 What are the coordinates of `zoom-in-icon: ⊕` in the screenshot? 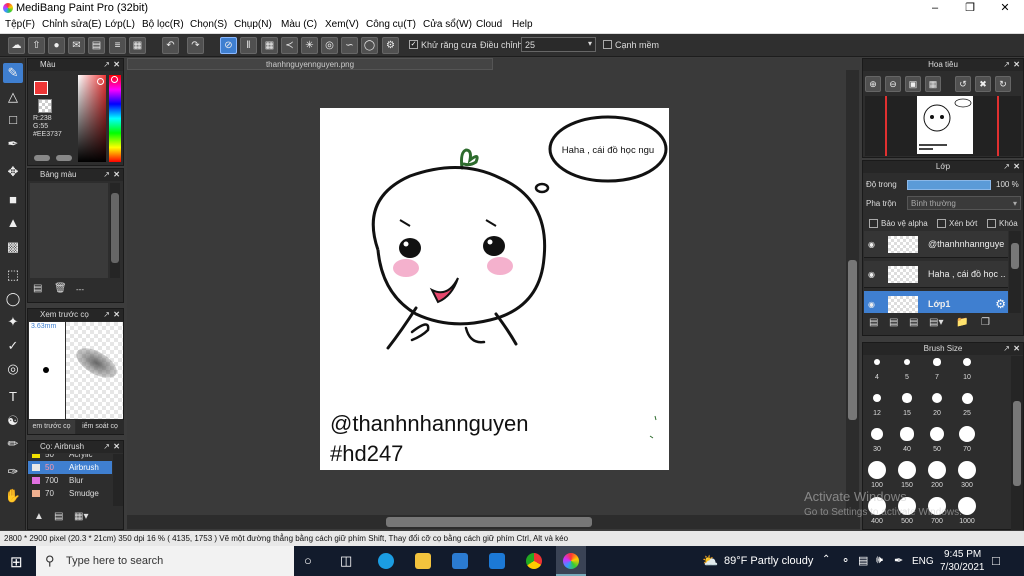 It's located at (873, 84).